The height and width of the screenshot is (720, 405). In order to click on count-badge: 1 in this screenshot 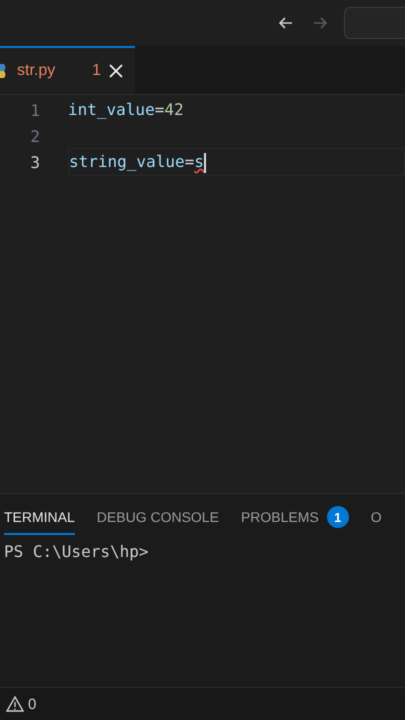, I will do `click(337, 517)`.